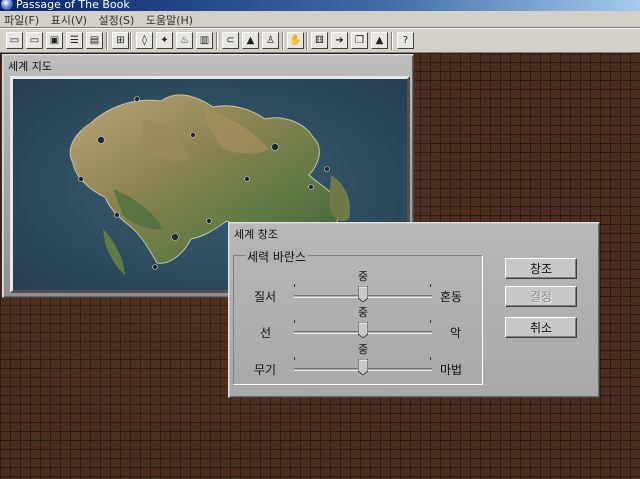 Image resolution: width=640 pixels, height=479 pixels. What do you see at coordinates (541, 327) in the screenshot?
I see `cancel-button: 취소` at bounding box center [541, 327].